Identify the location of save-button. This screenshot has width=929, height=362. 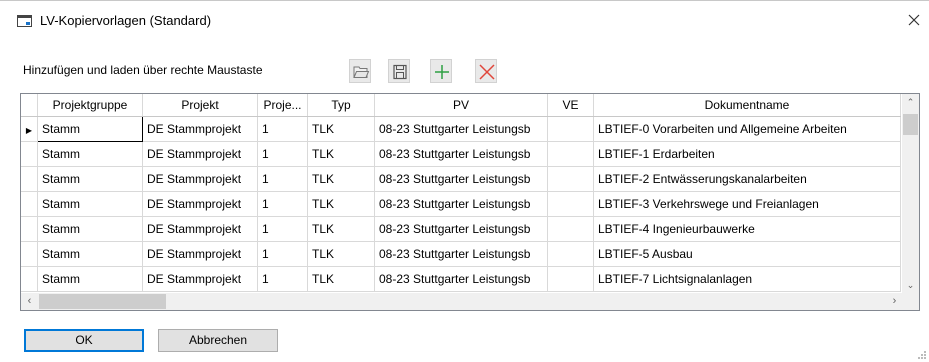
(399, 71).